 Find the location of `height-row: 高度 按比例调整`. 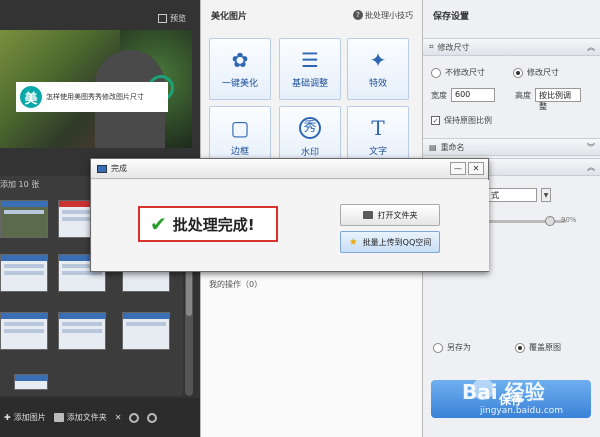

height-row: 高度 按比例调整 is located at coordinates (548, 99).